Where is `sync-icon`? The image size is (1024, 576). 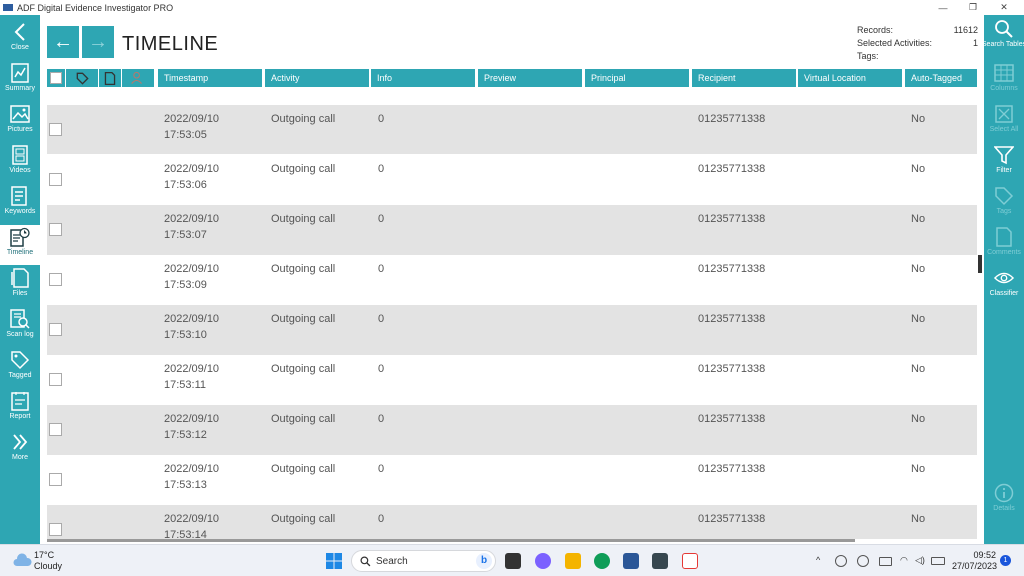 sync-icon is located at coordinates (841, 561).